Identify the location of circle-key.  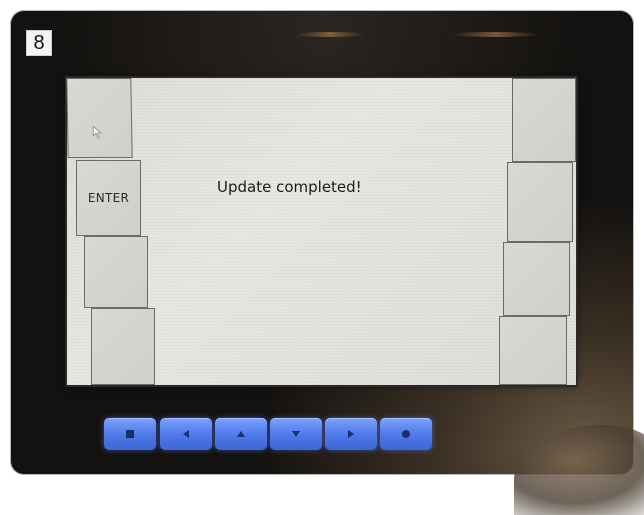
(406, 434).